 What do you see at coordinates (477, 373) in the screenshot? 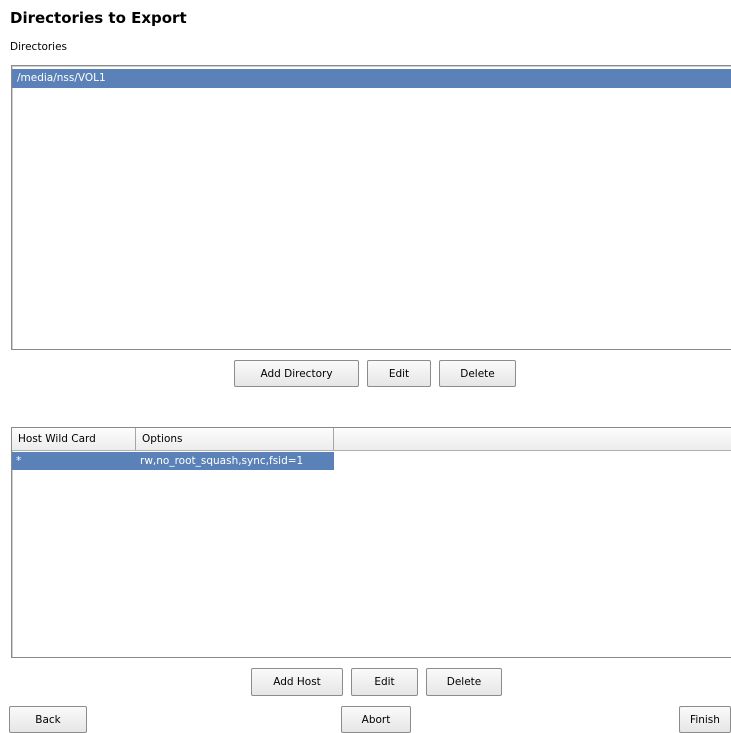
I see `delete-directory-button: Delete` at bounding box center [477, 373].